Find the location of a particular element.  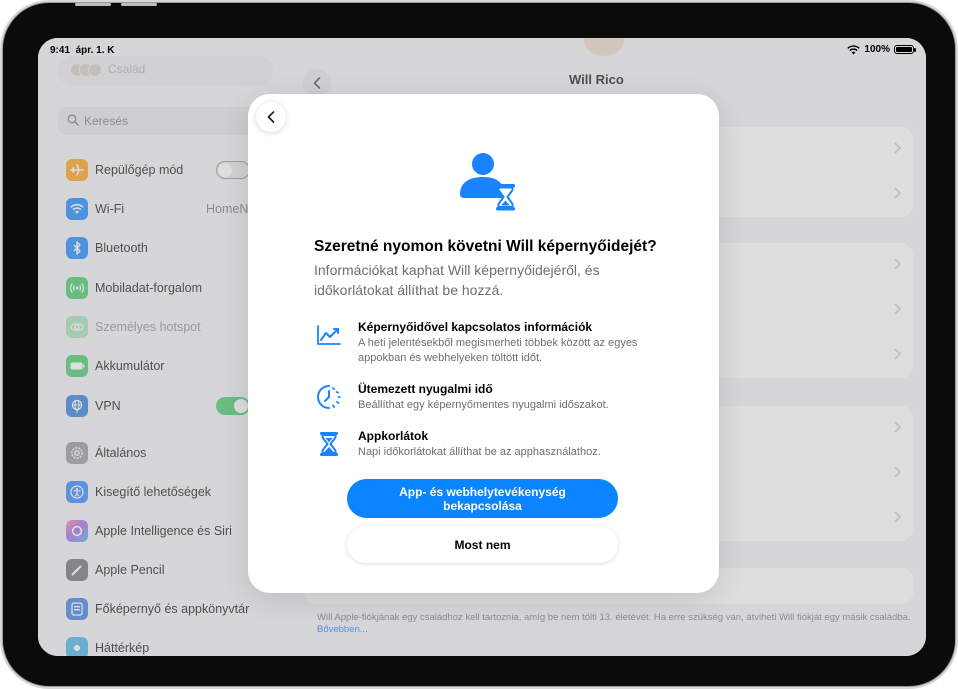

hourglass-icon is located at coordinates (329, 444).